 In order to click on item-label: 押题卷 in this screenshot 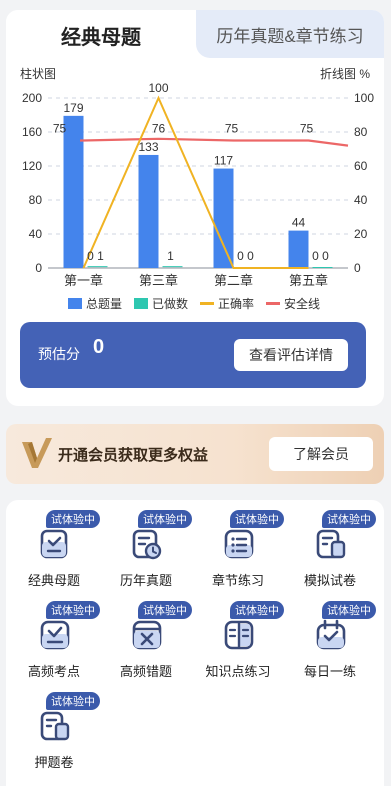, I will do `click(54, 762)`.